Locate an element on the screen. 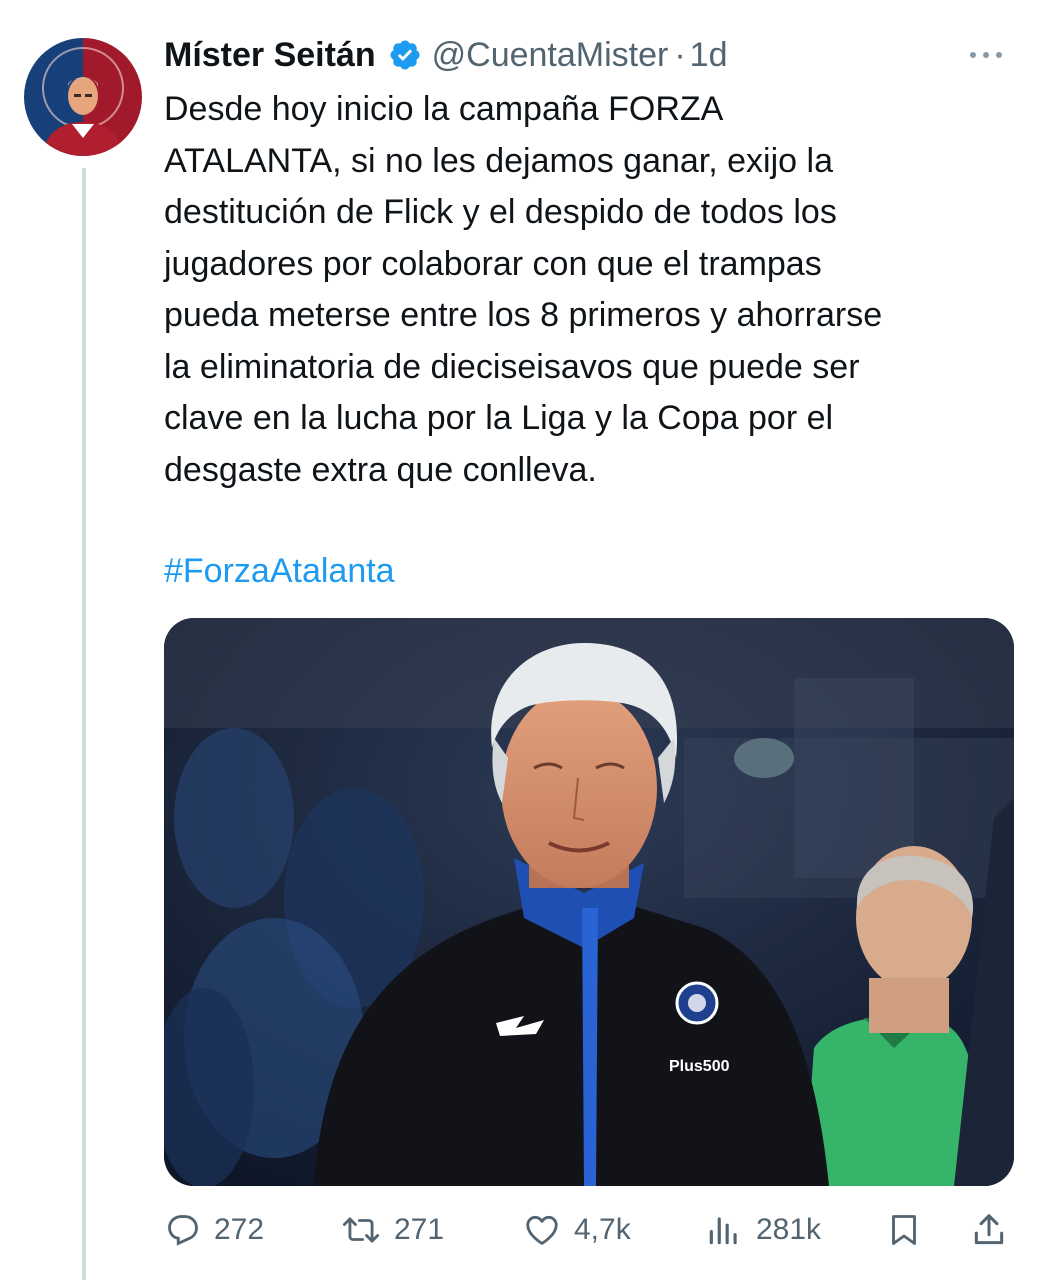  views-chart-icon is located at coordinates (723, 1231).